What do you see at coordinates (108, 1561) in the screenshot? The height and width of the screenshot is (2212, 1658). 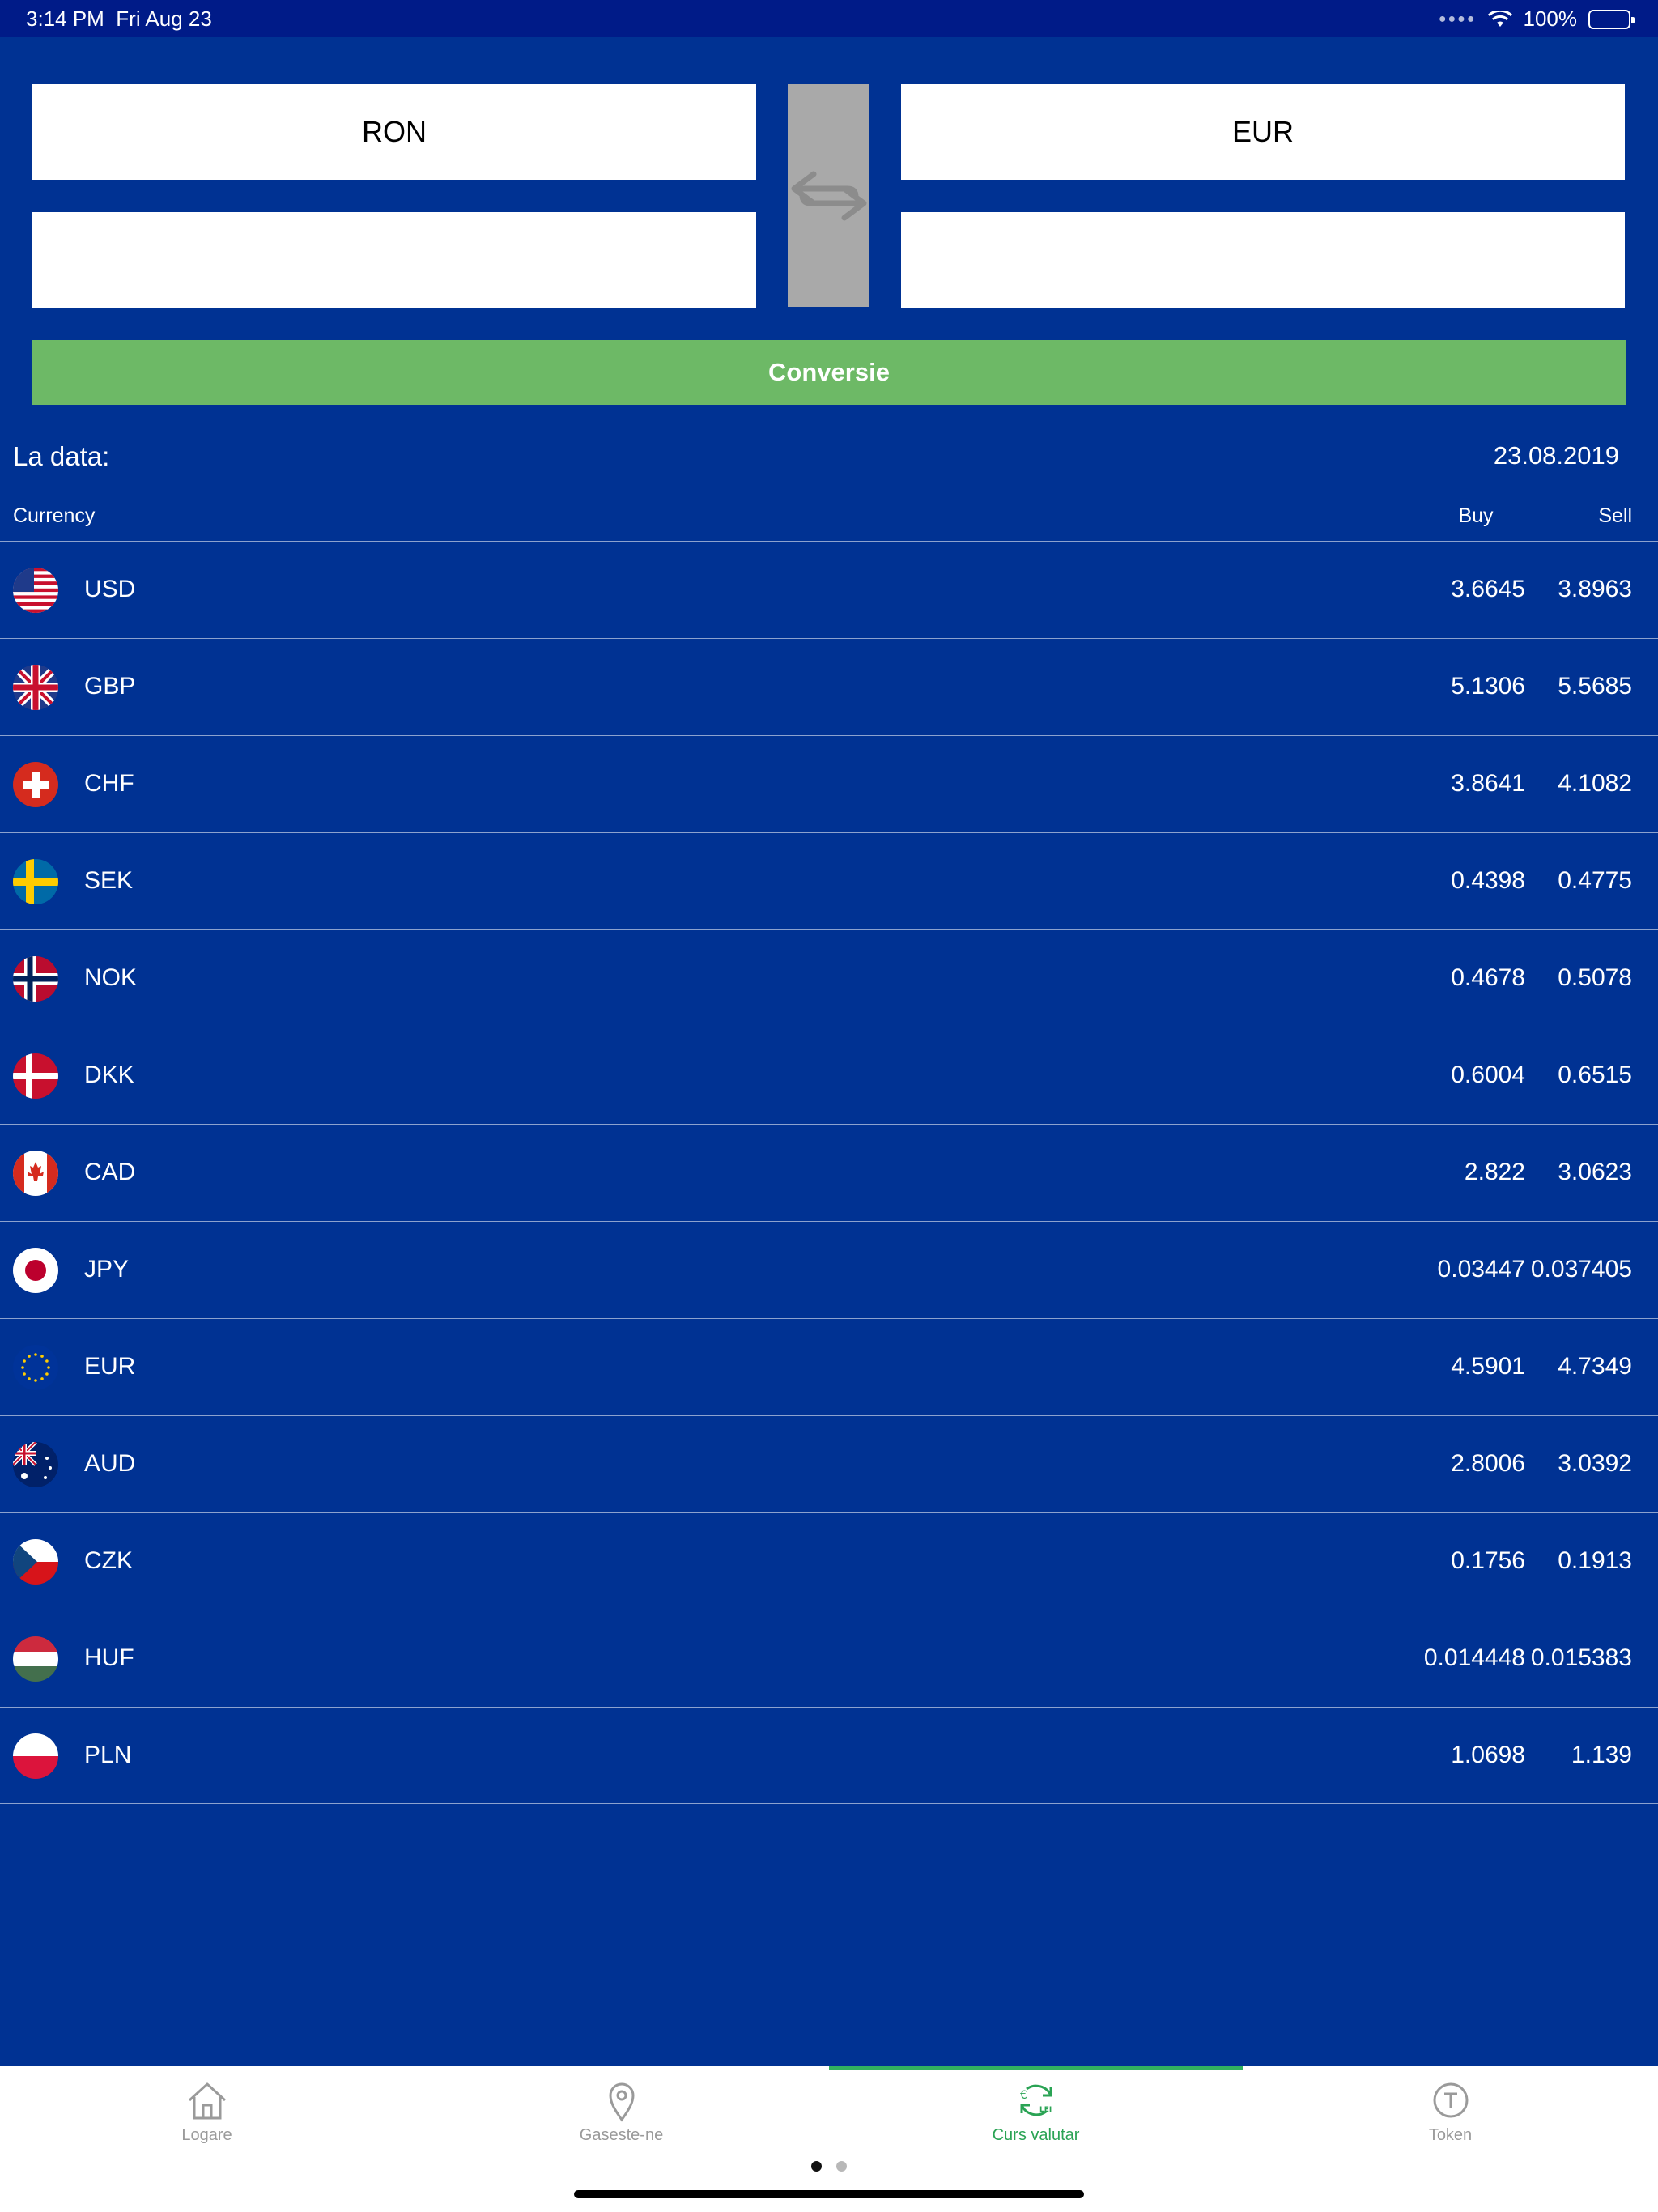 I see `currency-code: CZK` at bounding box center [108, 1561].